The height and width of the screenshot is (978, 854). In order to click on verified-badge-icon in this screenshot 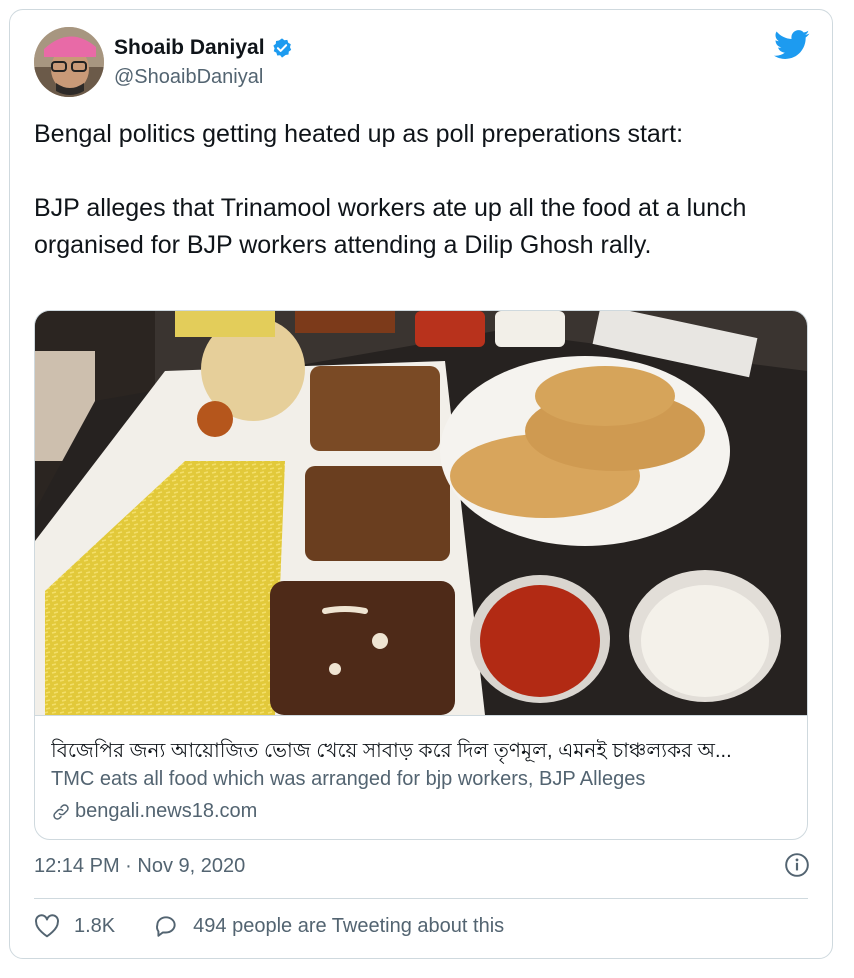, I will do `click(281, 48)`.